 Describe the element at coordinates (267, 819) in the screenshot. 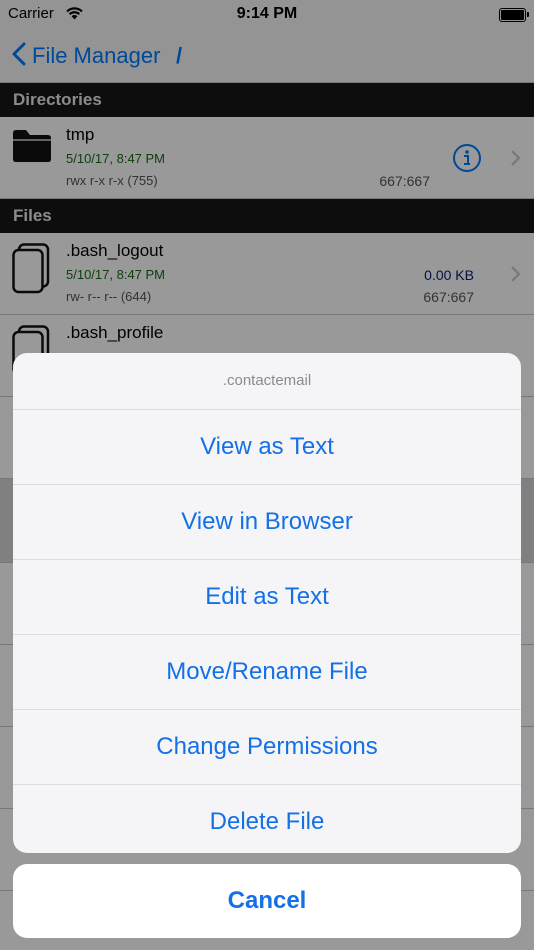

I see `delete-file-button: Delete File` at that location.